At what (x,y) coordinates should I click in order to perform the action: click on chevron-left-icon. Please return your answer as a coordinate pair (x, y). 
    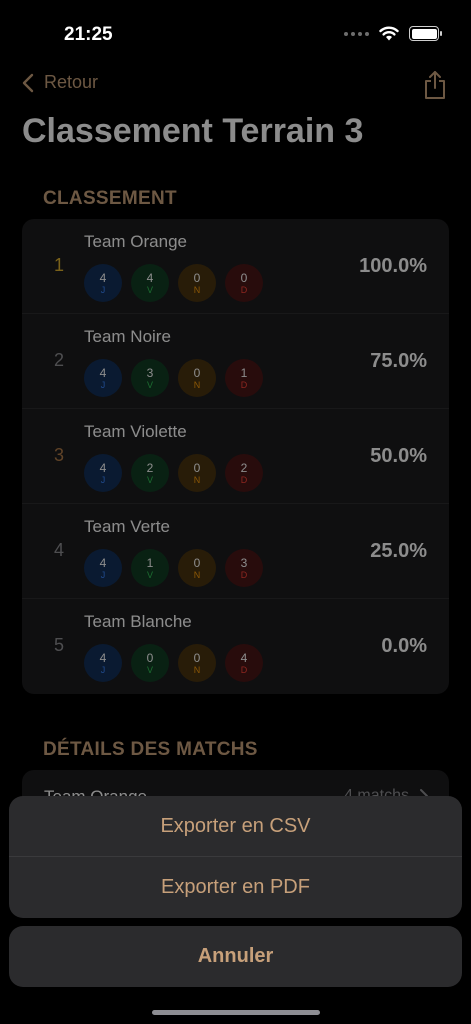
    Looking at the image, I should click on (28, 82).